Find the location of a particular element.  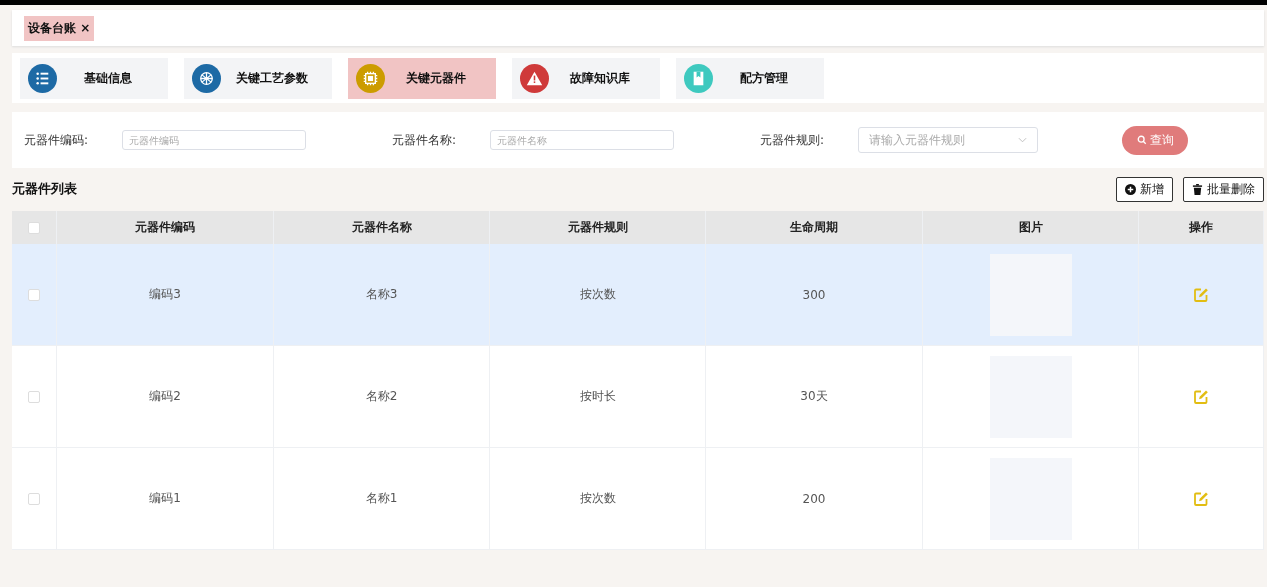

field-label: 元器件规则: is located at coordinates (793, 140).